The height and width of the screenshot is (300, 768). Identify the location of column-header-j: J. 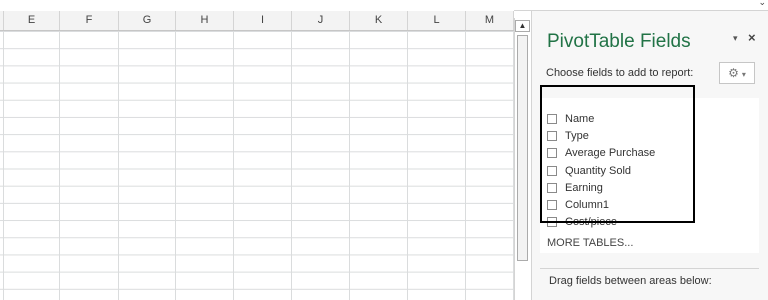
(321, 20).